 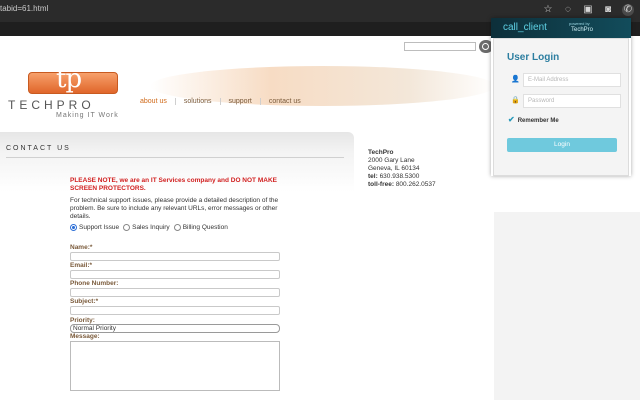 I want to click on name-field, so click(x=175, y=256).